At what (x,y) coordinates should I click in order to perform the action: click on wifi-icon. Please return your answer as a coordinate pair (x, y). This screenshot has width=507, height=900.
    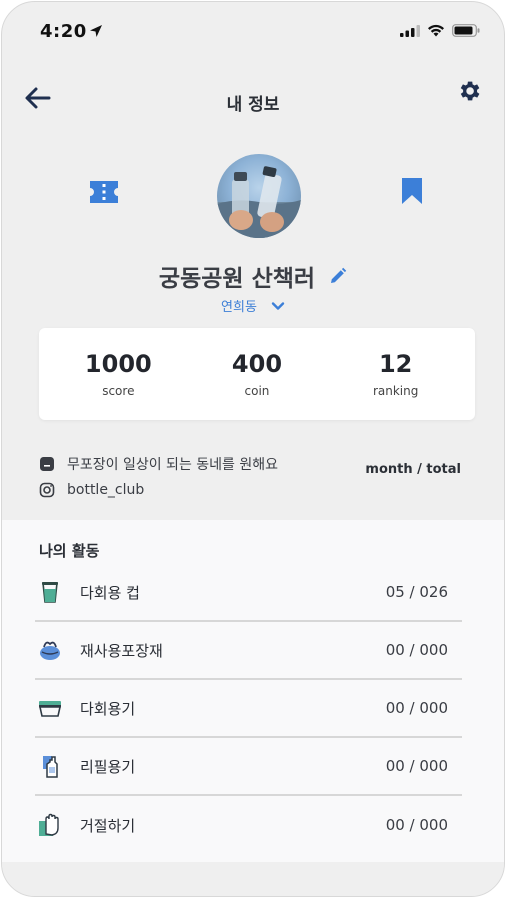
    Looking at the image, I should click on (436, 30).